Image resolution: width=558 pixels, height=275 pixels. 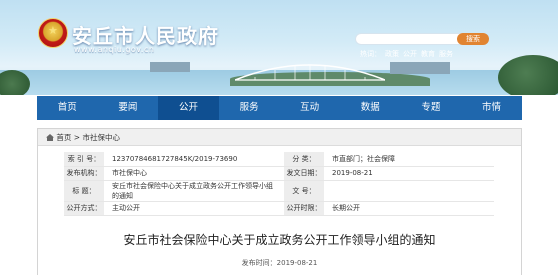 What do you see at coordinates (249, 108) in the screenshot?
I see `nav-item-services: 服务` at bounding box center [249, 108].